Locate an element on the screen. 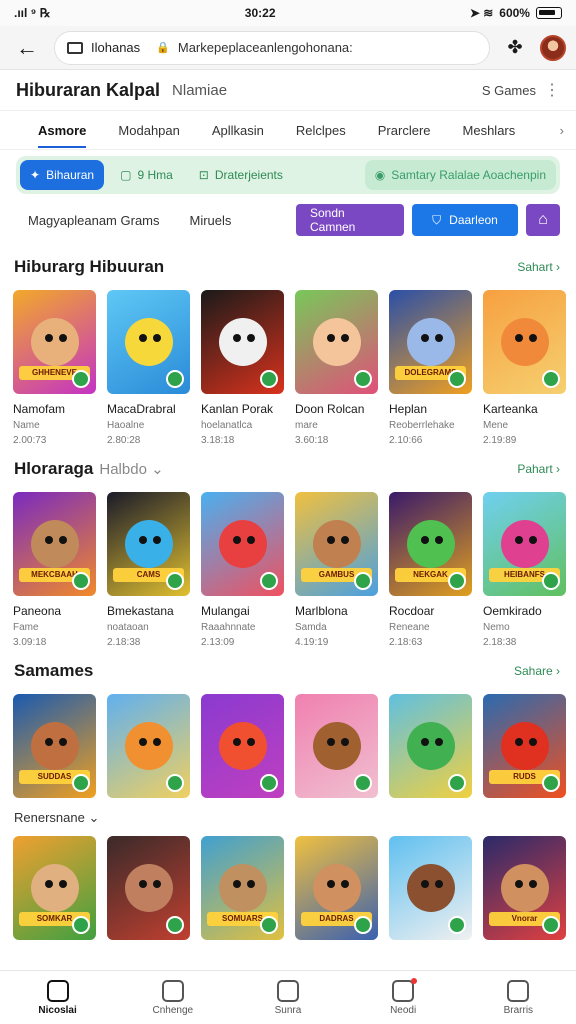 Image resolution: width=576 pixels, height=1024 pixels. game-thumbnail: MEKCBAAH is located at coordinates (54, 544).